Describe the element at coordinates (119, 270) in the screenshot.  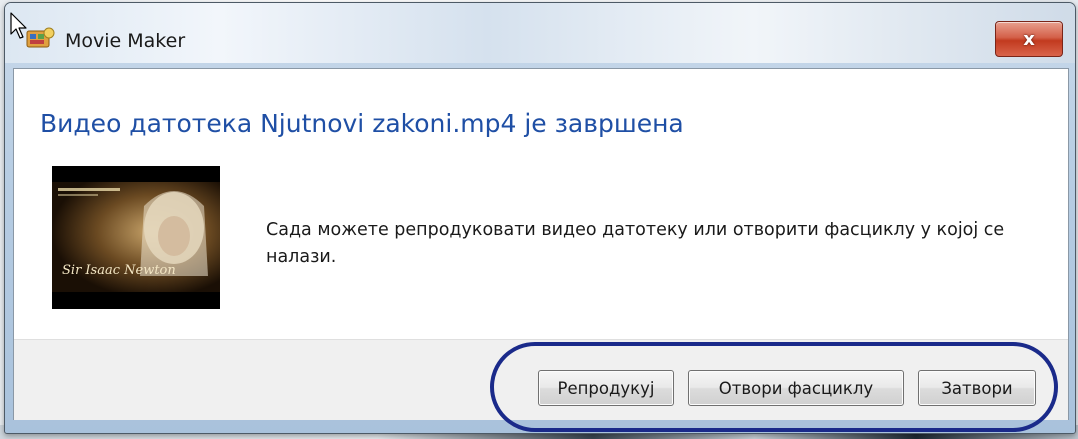
I see `thumbnail-caption: Sir Isaac Newton` at that location.